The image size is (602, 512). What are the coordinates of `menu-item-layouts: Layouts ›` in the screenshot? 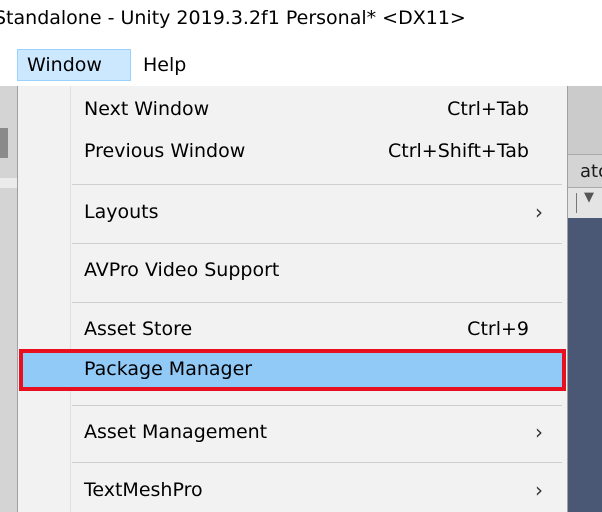 It's located at (292, 213).